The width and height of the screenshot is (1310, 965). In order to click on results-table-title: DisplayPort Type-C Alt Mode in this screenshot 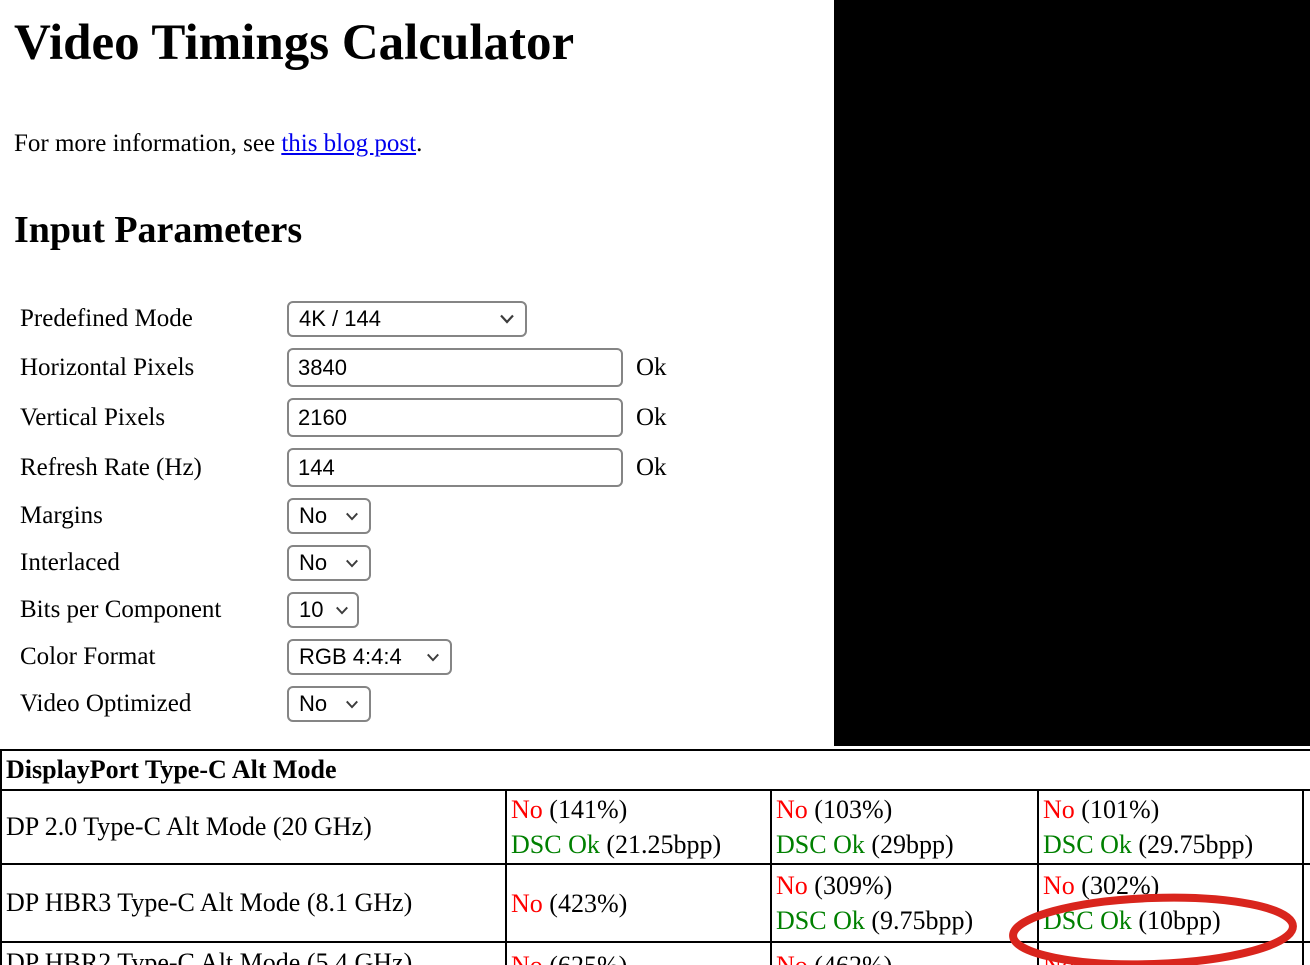, I will do `click(655, 770)`.